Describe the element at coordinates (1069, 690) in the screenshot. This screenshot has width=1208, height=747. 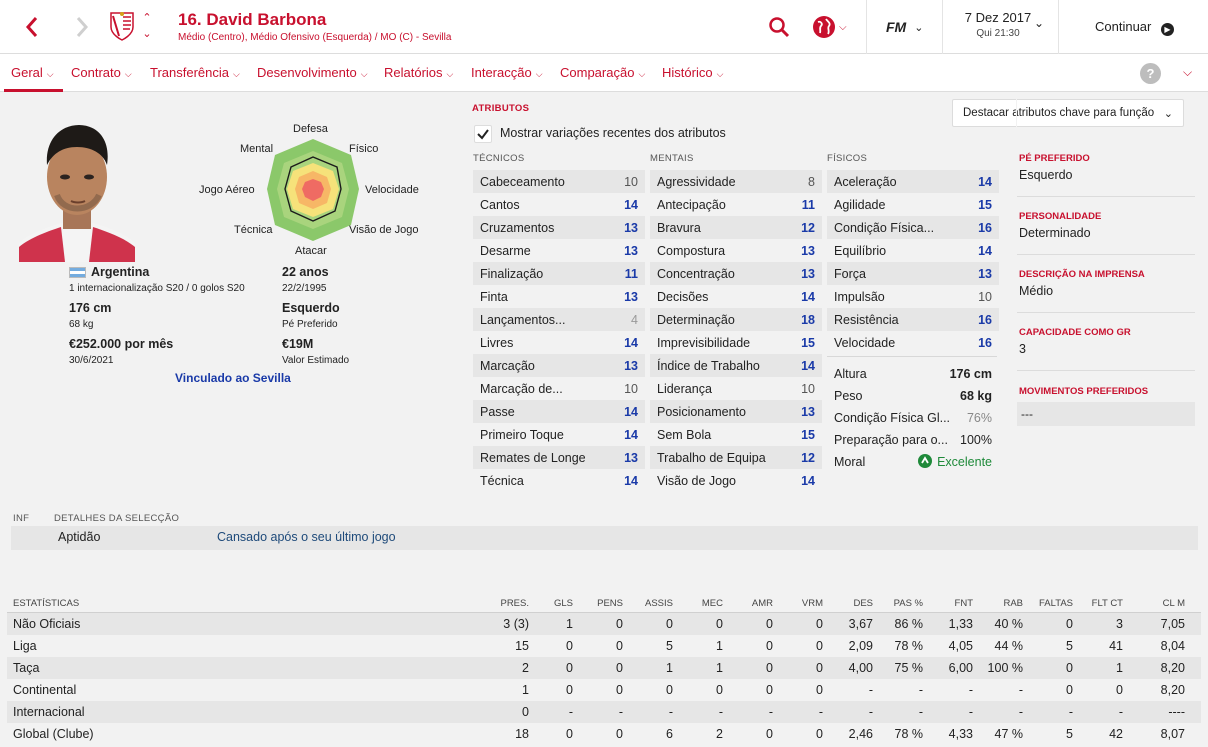
I see `stats-cell: 0` at that location.